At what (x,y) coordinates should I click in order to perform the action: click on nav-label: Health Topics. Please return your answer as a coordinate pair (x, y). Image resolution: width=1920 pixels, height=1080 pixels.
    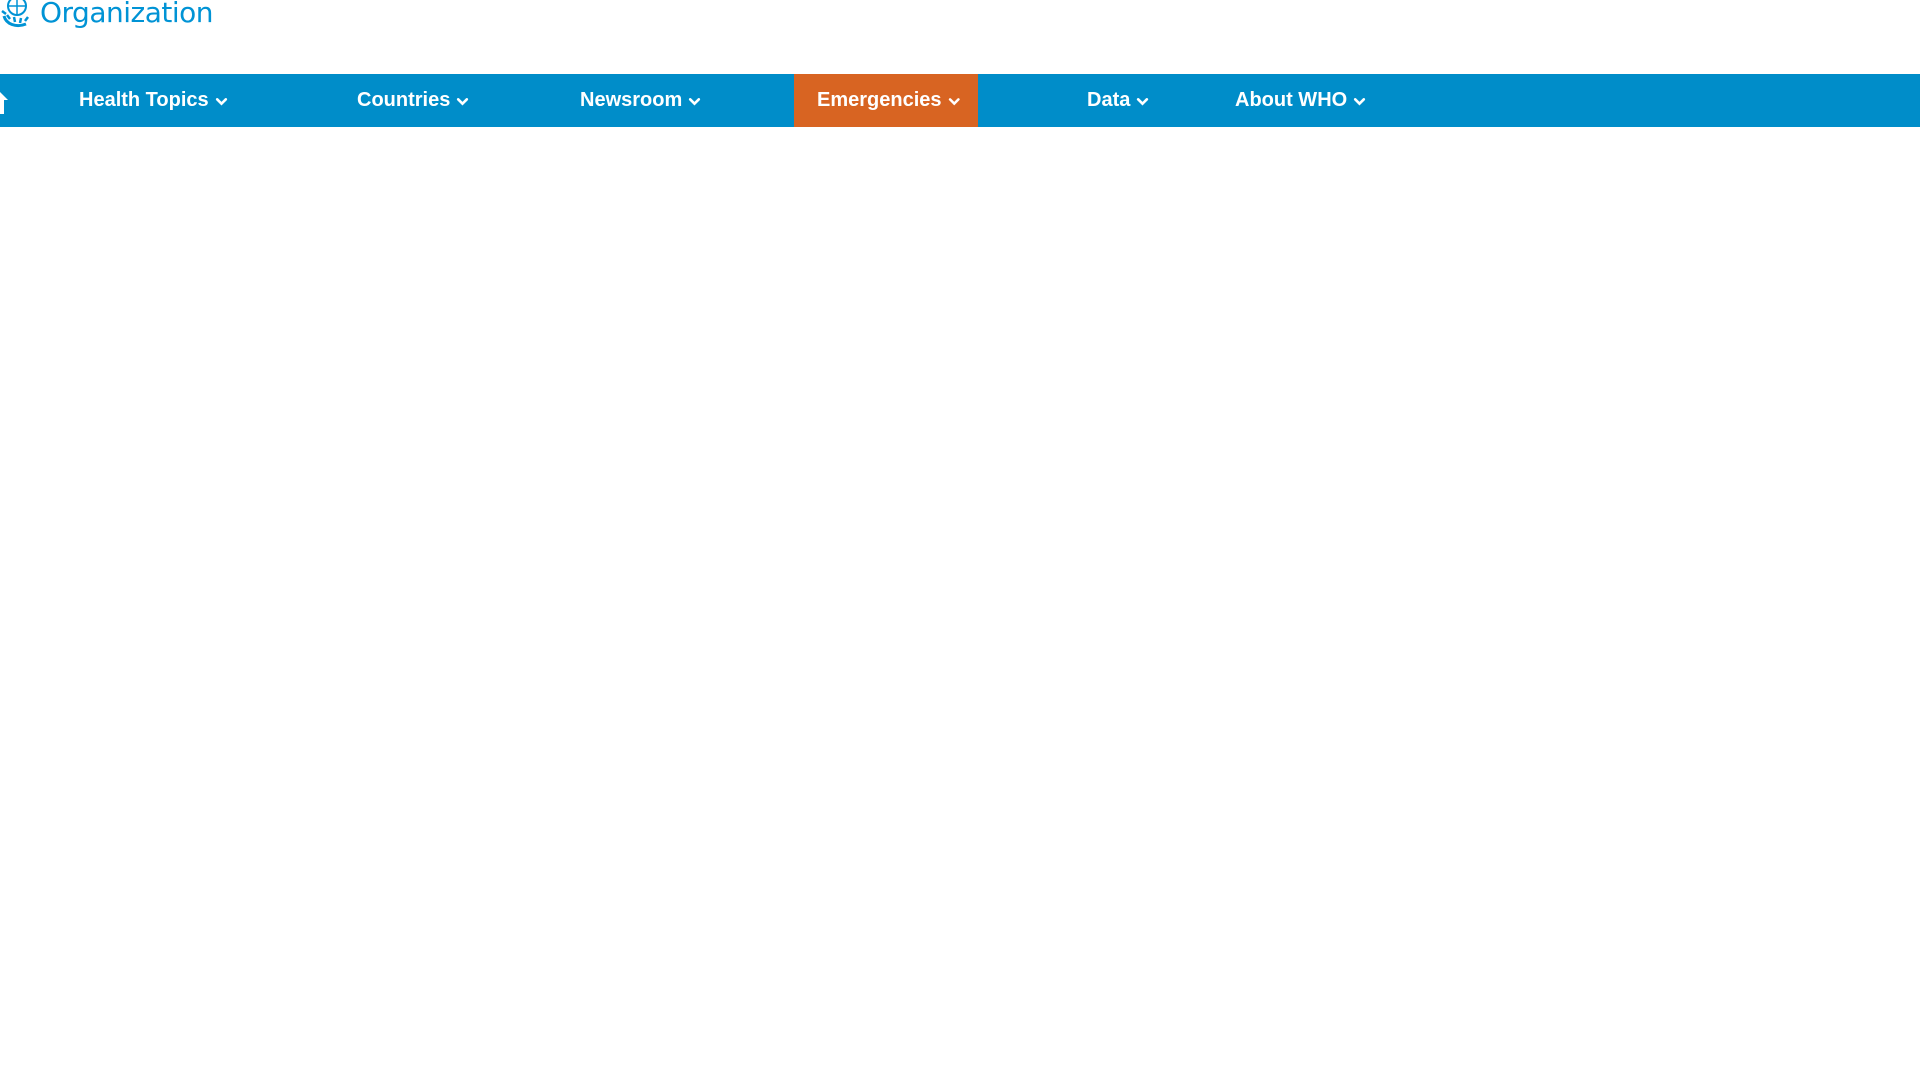
    Looking at the image, I should click on (144, 100).